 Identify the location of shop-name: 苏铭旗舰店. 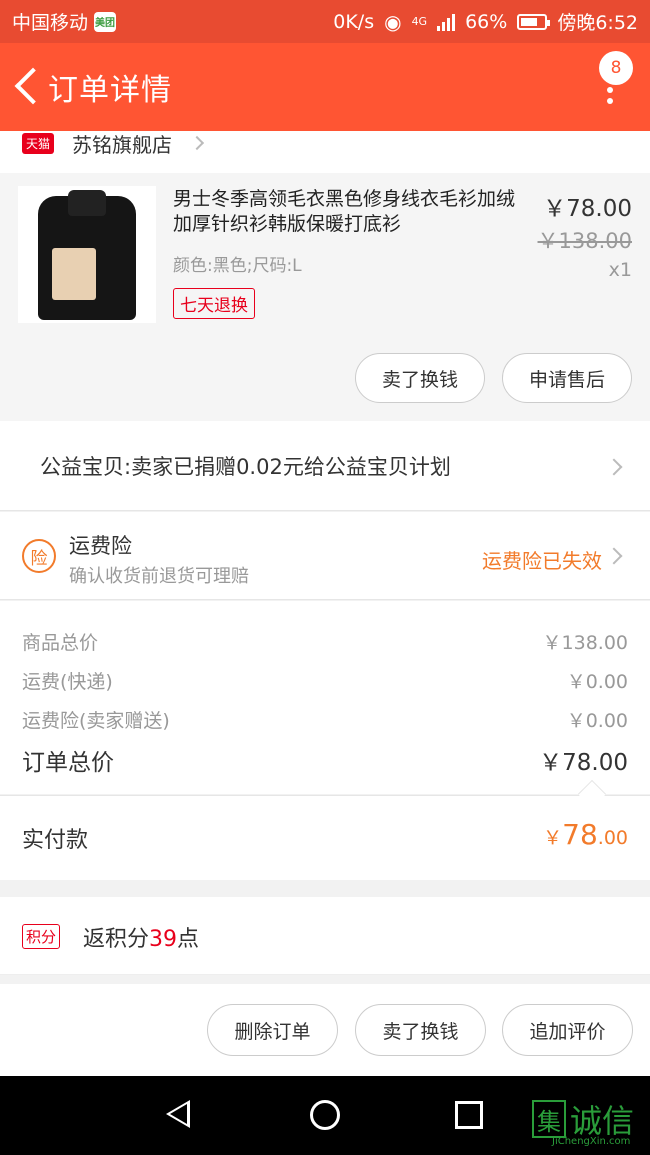
(122, 144).